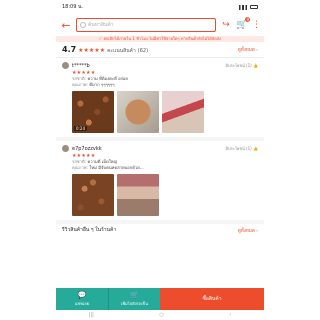 This screenshot has width=320, height=320. Describe the element at coordinates (134, 294) in the screenshot. I see `add-cart-icon: 🛒` at that location.